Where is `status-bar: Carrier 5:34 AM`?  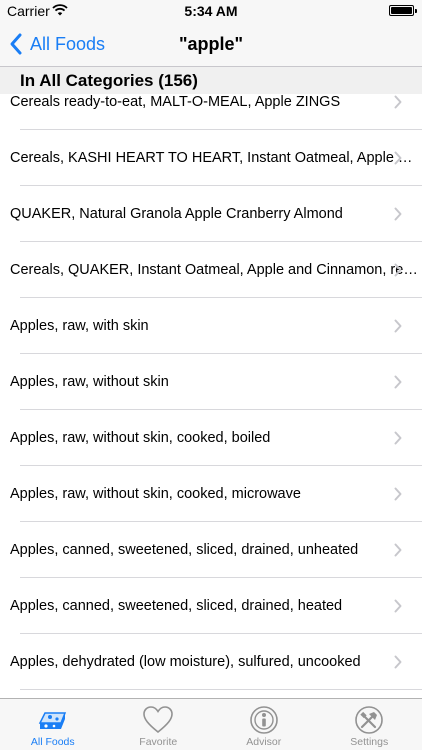
status-bar: Carrier 5:34 AM is located at coordinates (211, 11).